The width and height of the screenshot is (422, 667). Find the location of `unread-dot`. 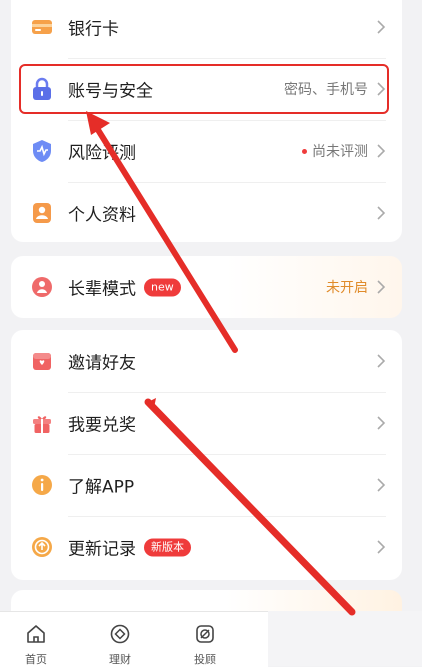

unread-dot is located at coordinates (304, 151).